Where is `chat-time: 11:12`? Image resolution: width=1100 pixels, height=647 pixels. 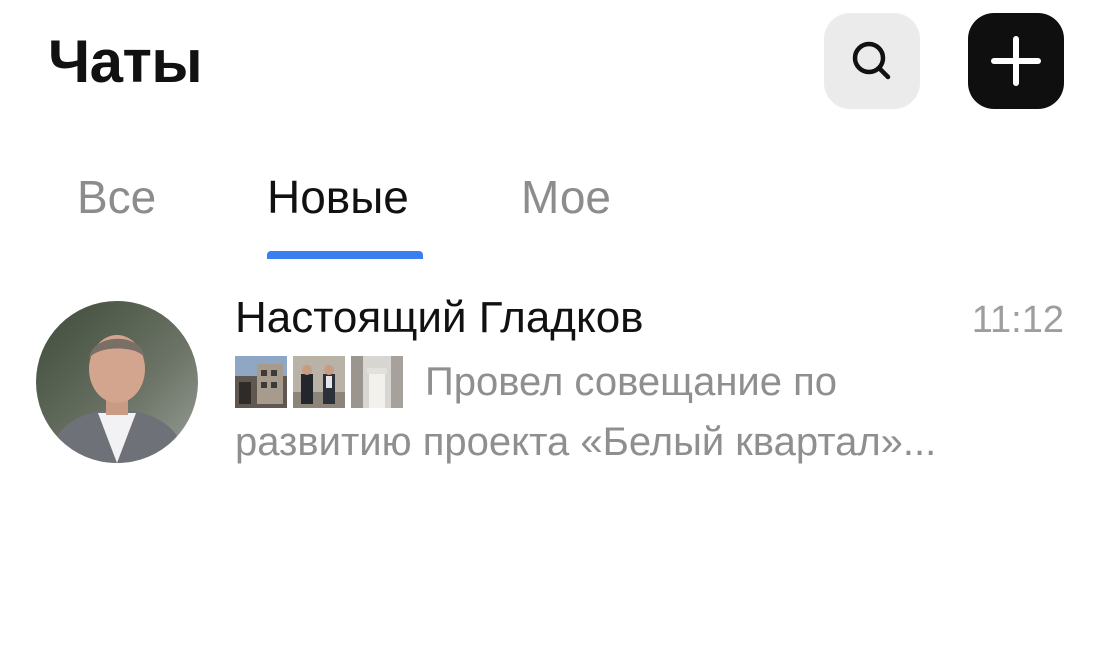
chat-time: 11:12 is located at coordinates (1017, 320).